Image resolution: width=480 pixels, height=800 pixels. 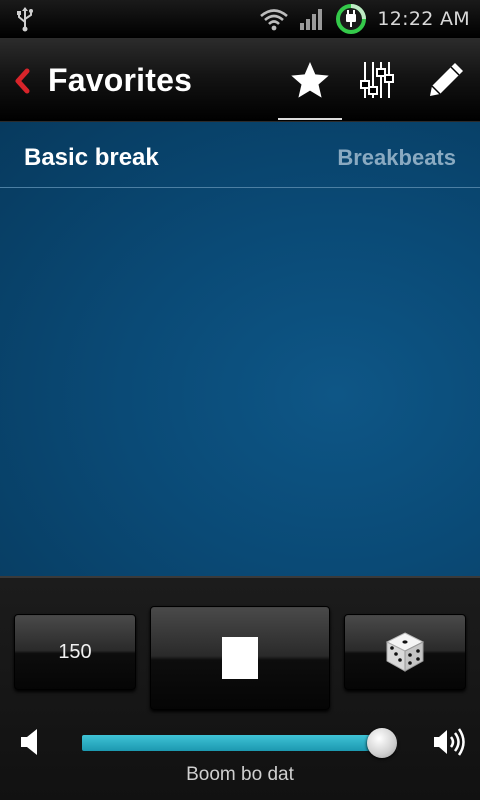 What do you see at coordinates (240, 155) in the screenshot?
I see `list-item: Basic break Breakbeats` at bounding box center [240, 155].